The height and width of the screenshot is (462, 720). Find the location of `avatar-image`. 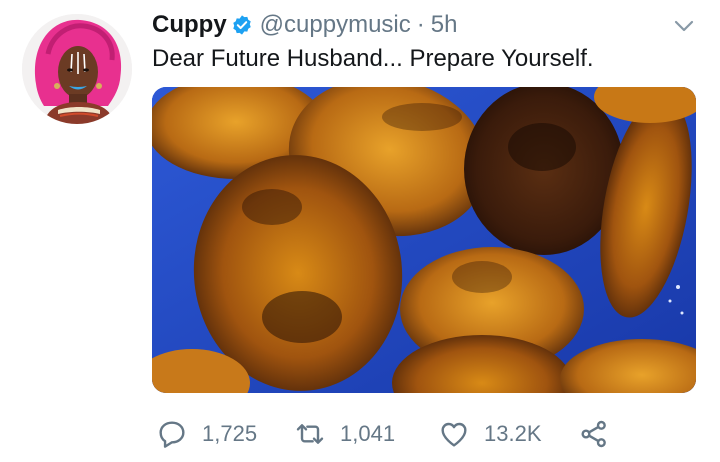

avatar-image is located at coordinates (77, 69).